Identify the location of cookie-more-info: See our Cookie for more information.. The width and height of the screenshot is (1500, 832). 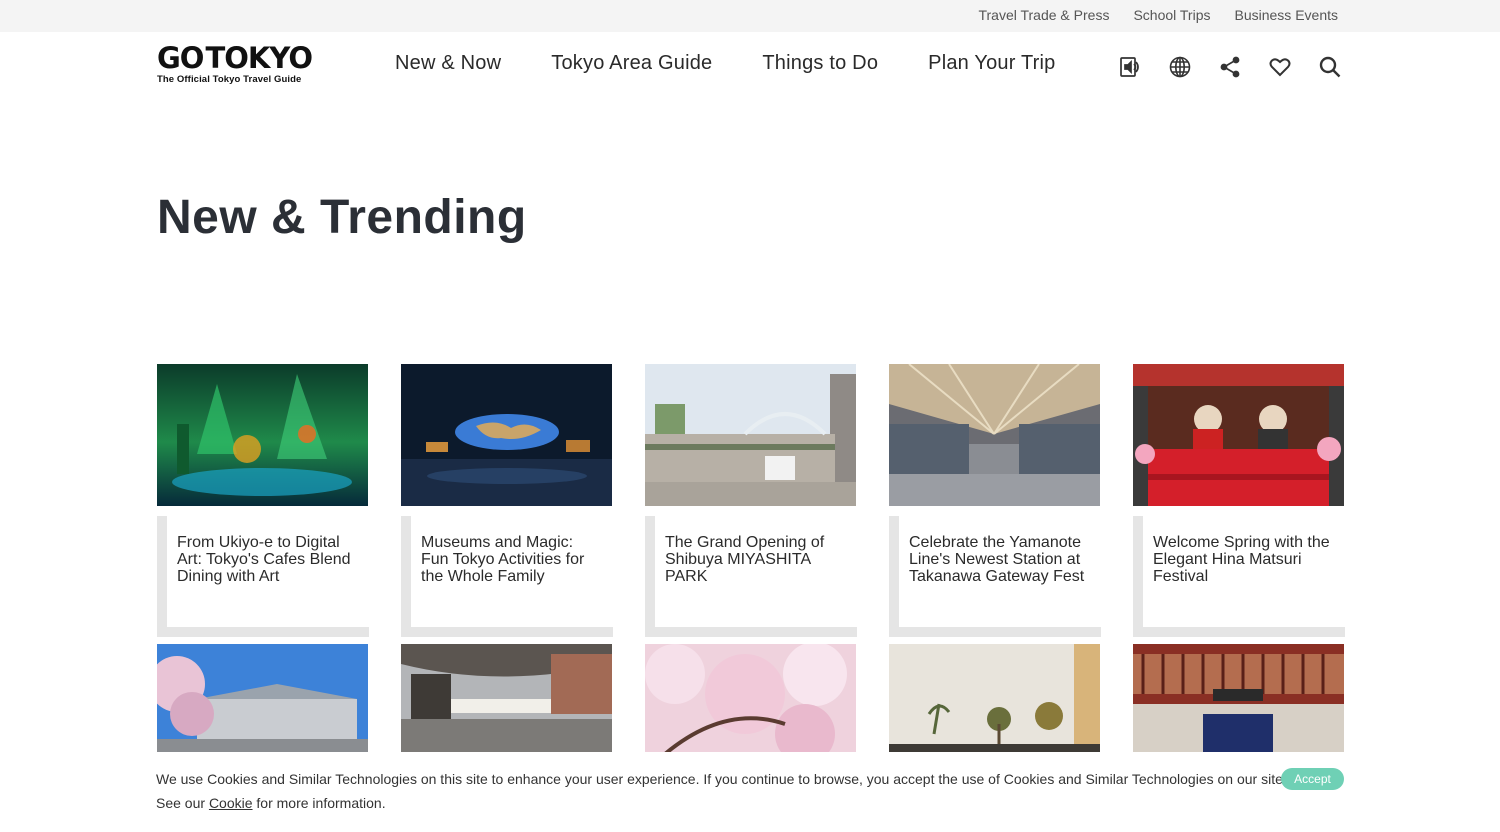
(271, 803).